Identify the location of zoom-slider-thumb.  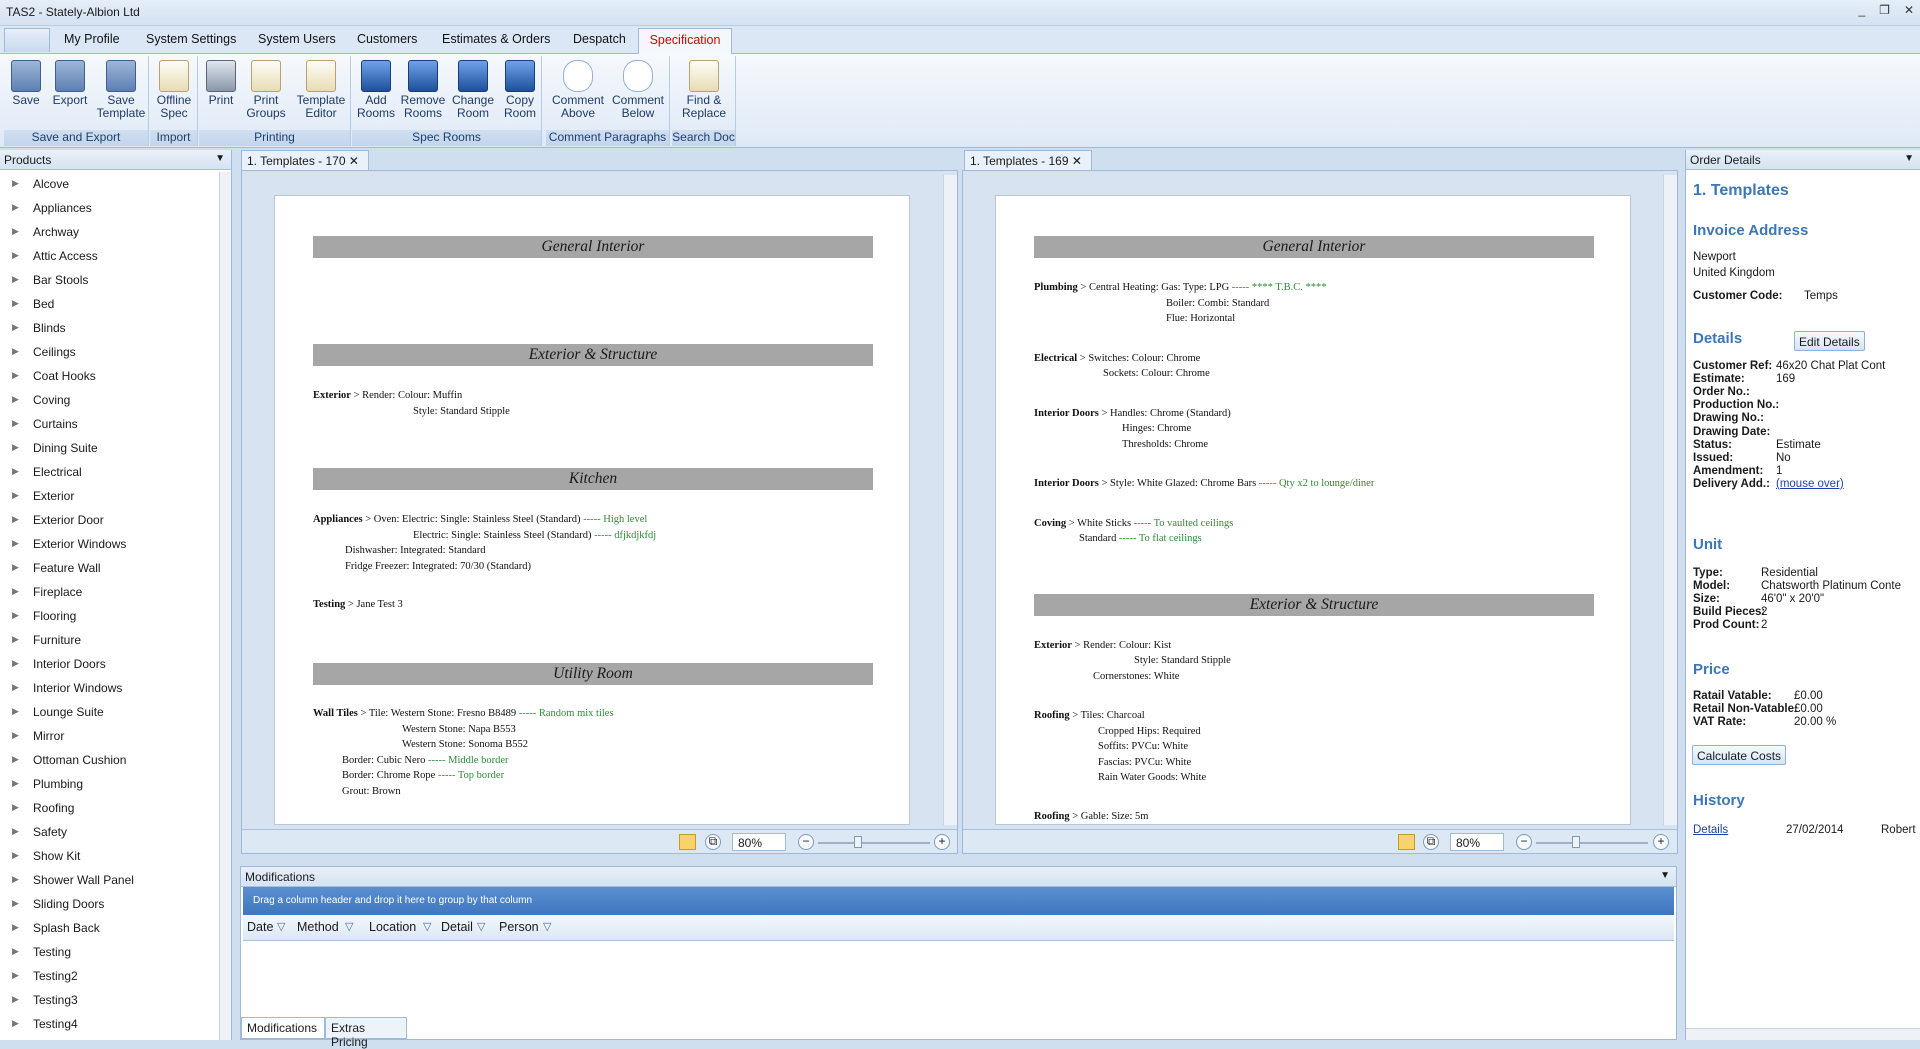
(858, 842).